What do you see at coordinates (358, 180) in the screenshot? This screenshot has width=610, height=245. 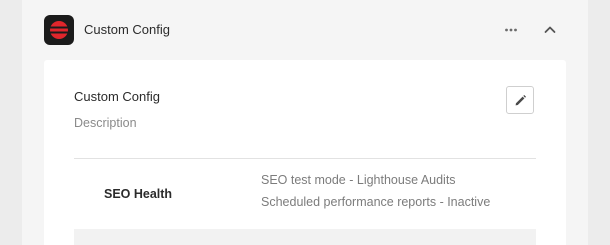 I see `row-detail: SEO test mode - Lighthouse Audits` at bounding box center [358, 180].